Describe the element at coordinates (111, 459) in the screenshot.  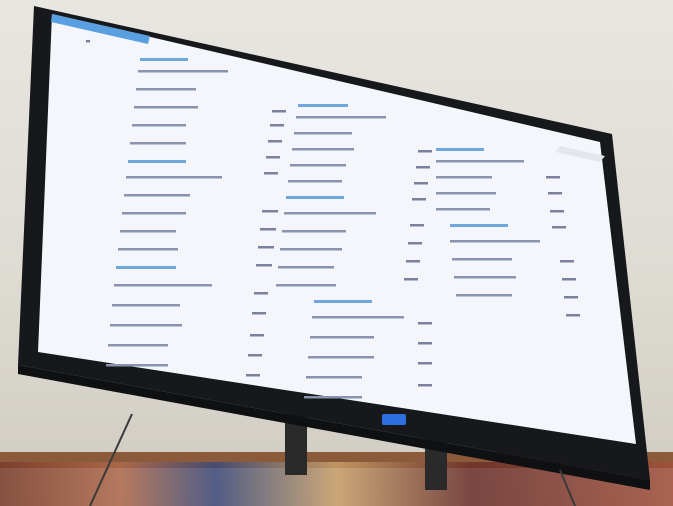
I see `power-cable` at that location.